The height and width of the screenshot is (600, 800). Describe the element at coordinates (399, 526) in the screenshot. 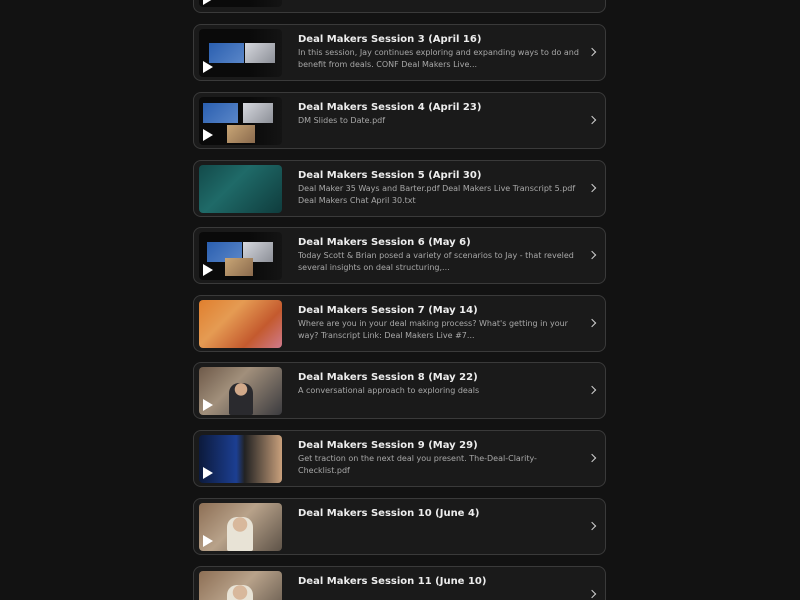

I see `session-card: Deal Makers Session 10 (June 4)` at that location.